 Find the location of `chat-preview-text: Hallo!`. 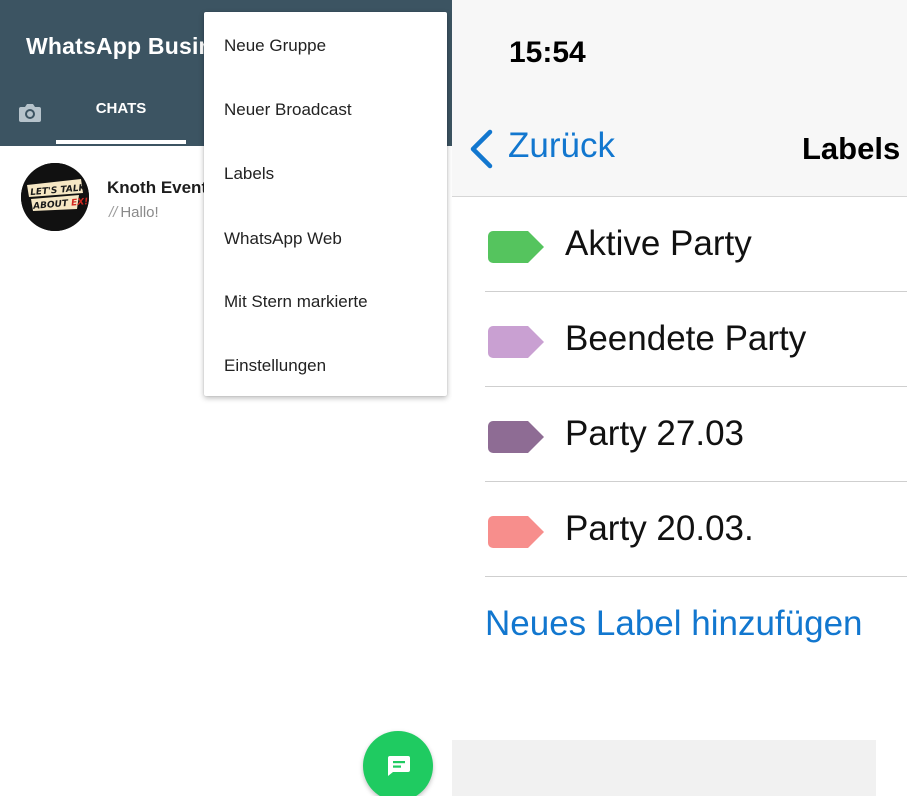

chat-preview-text: Hallo! is located at coordinates (139, 212).